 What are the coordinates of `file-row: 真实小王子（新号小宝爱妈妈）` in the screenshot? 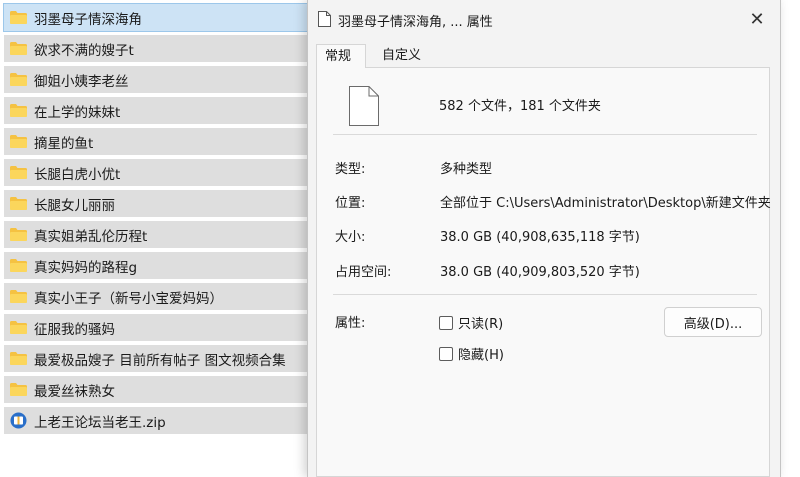 It's located at (169, 296).